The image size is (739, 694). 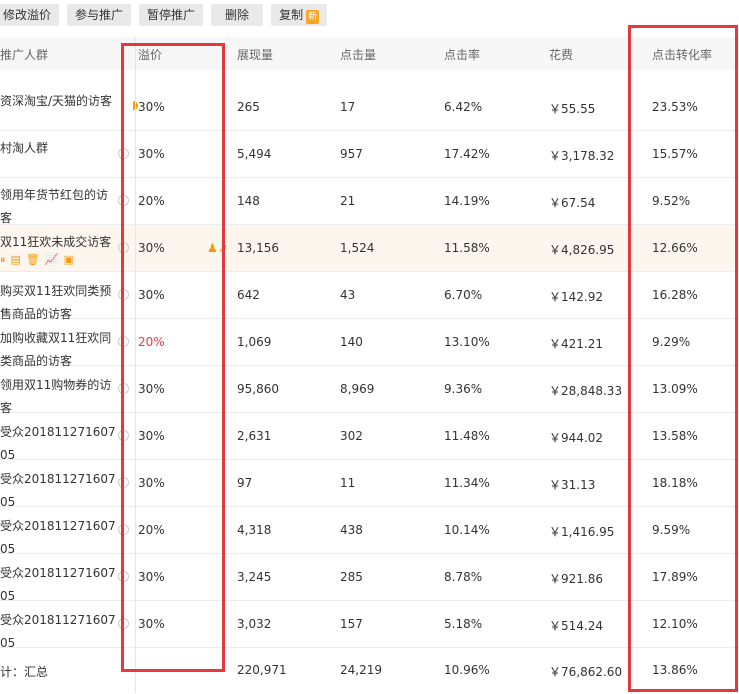 What do you see at coordinates (357, 248) in the screenshot?
I see `cell-clicks: 1,524` at bounding box center [357, 248].